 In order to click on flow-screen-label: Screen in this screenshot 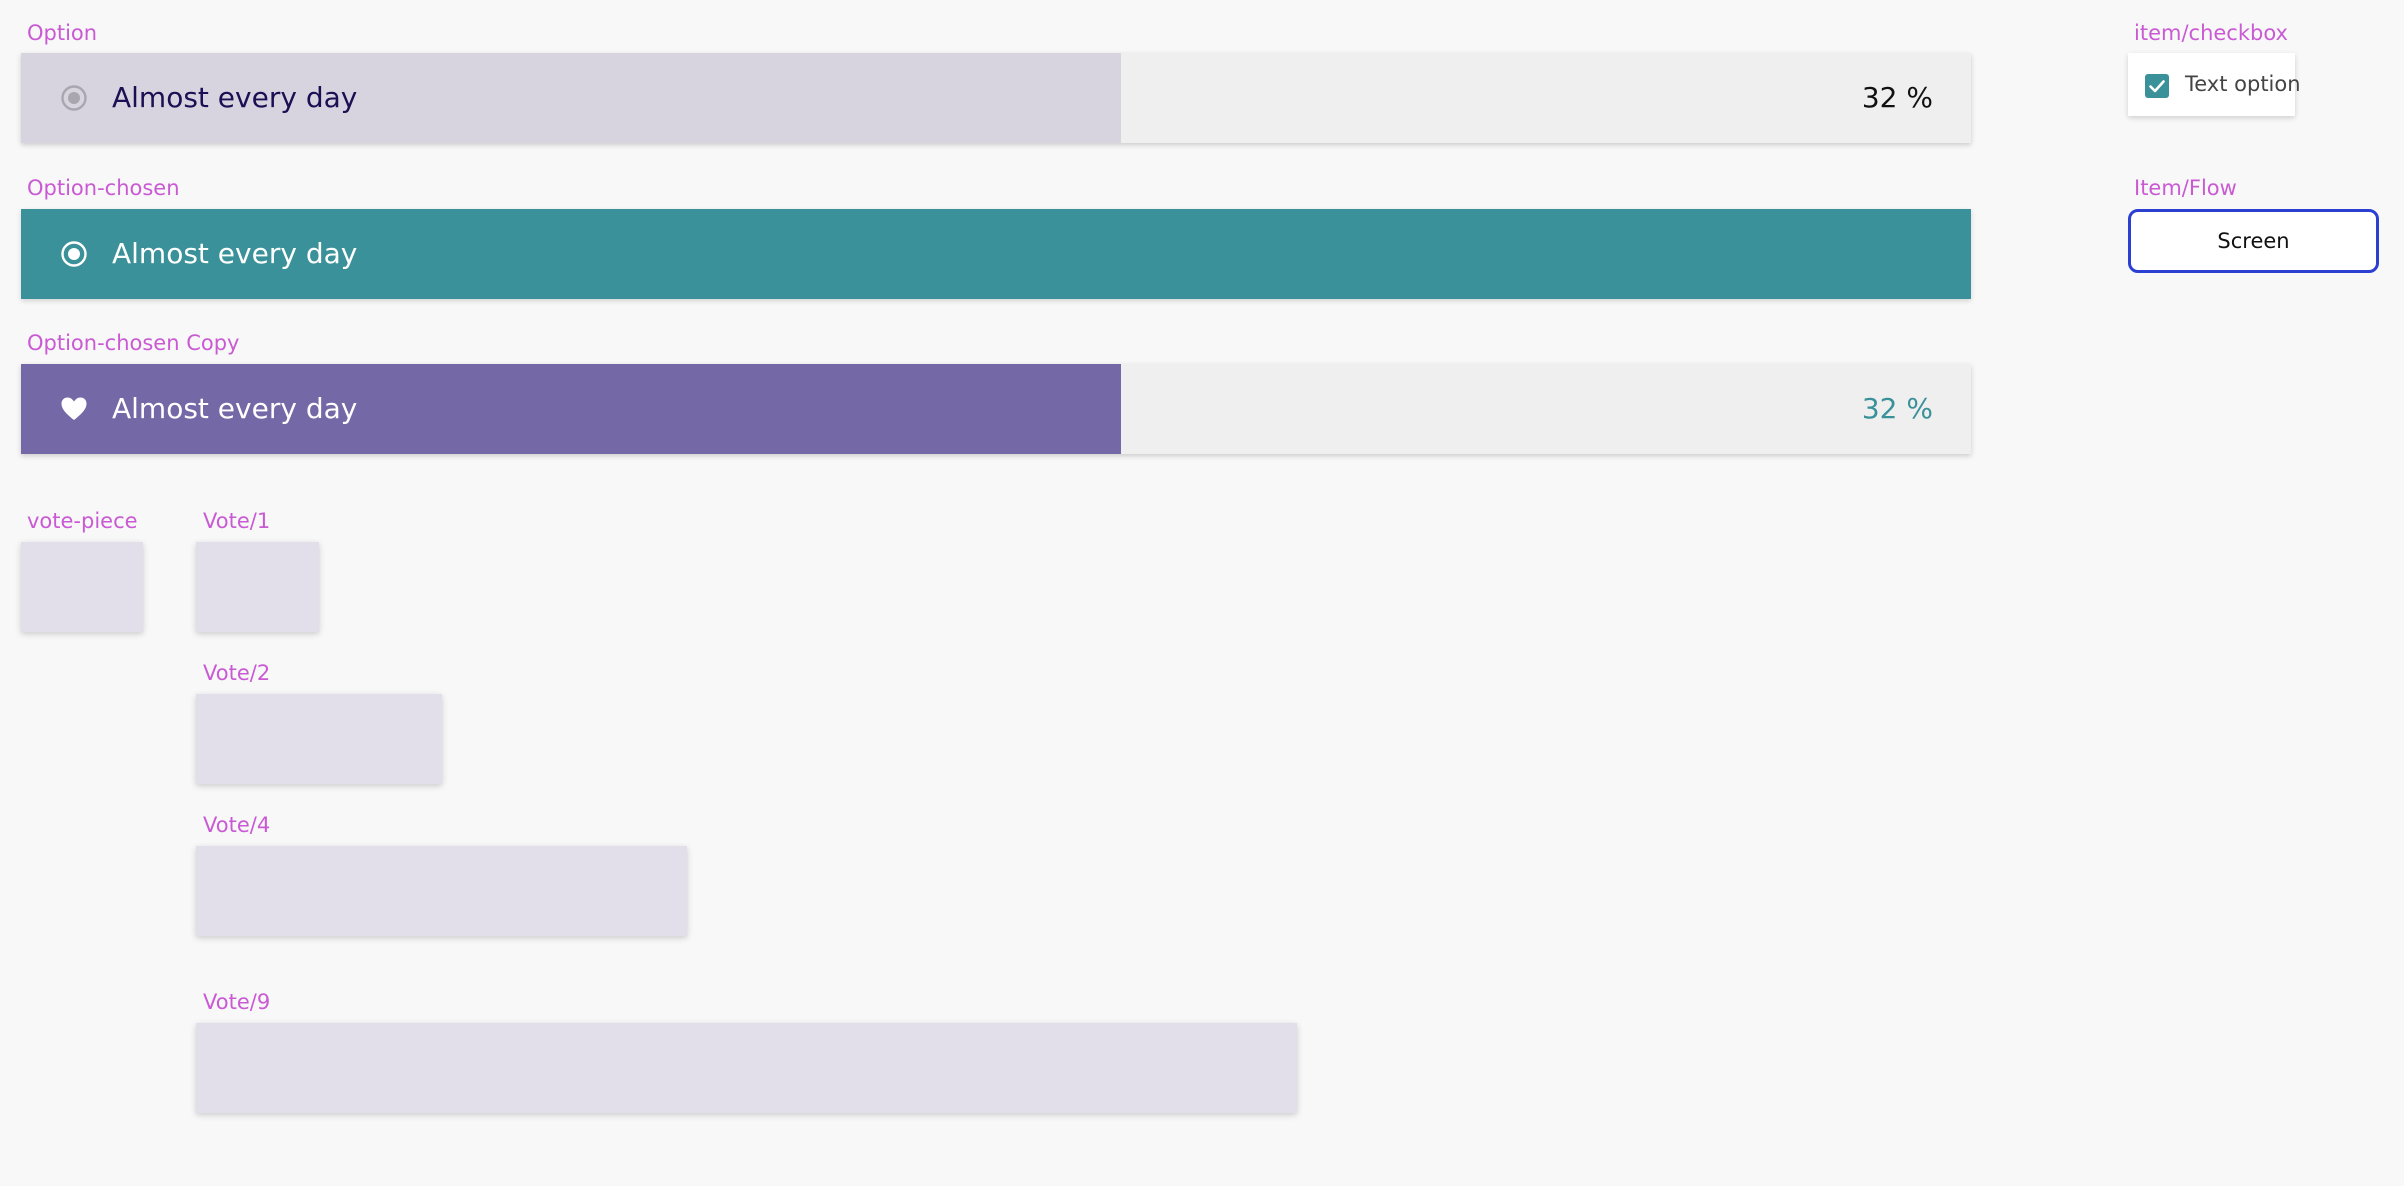, I will do `click(2253, 241)`.